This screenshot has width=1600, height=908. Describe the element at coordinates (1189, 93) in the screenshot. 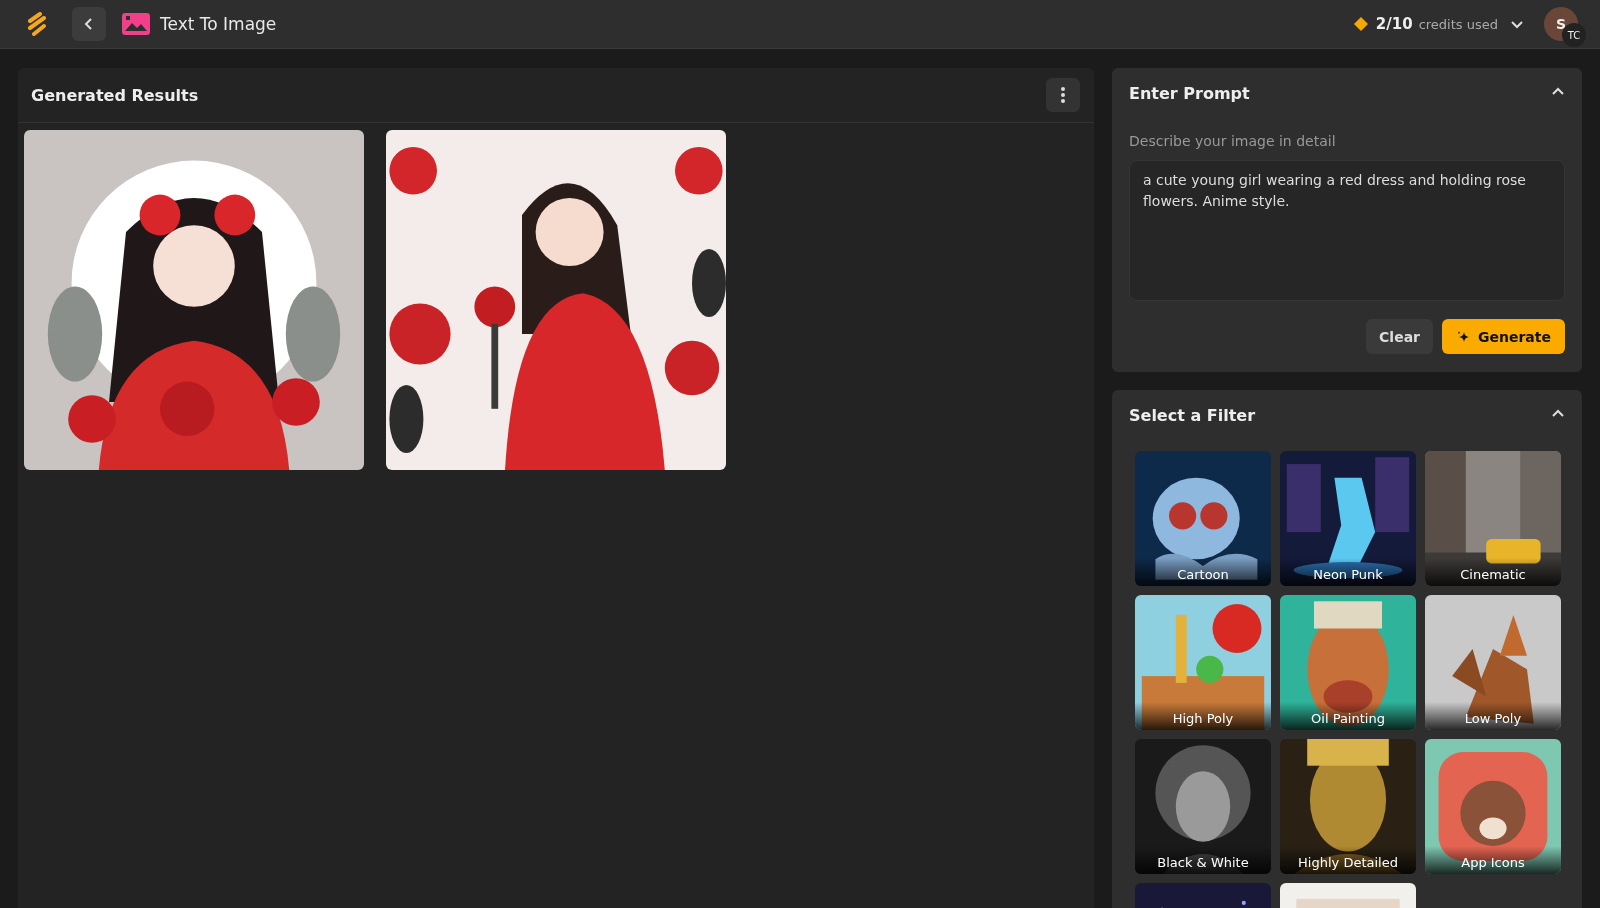

I see `card-title: Enter Prompt` at that location.